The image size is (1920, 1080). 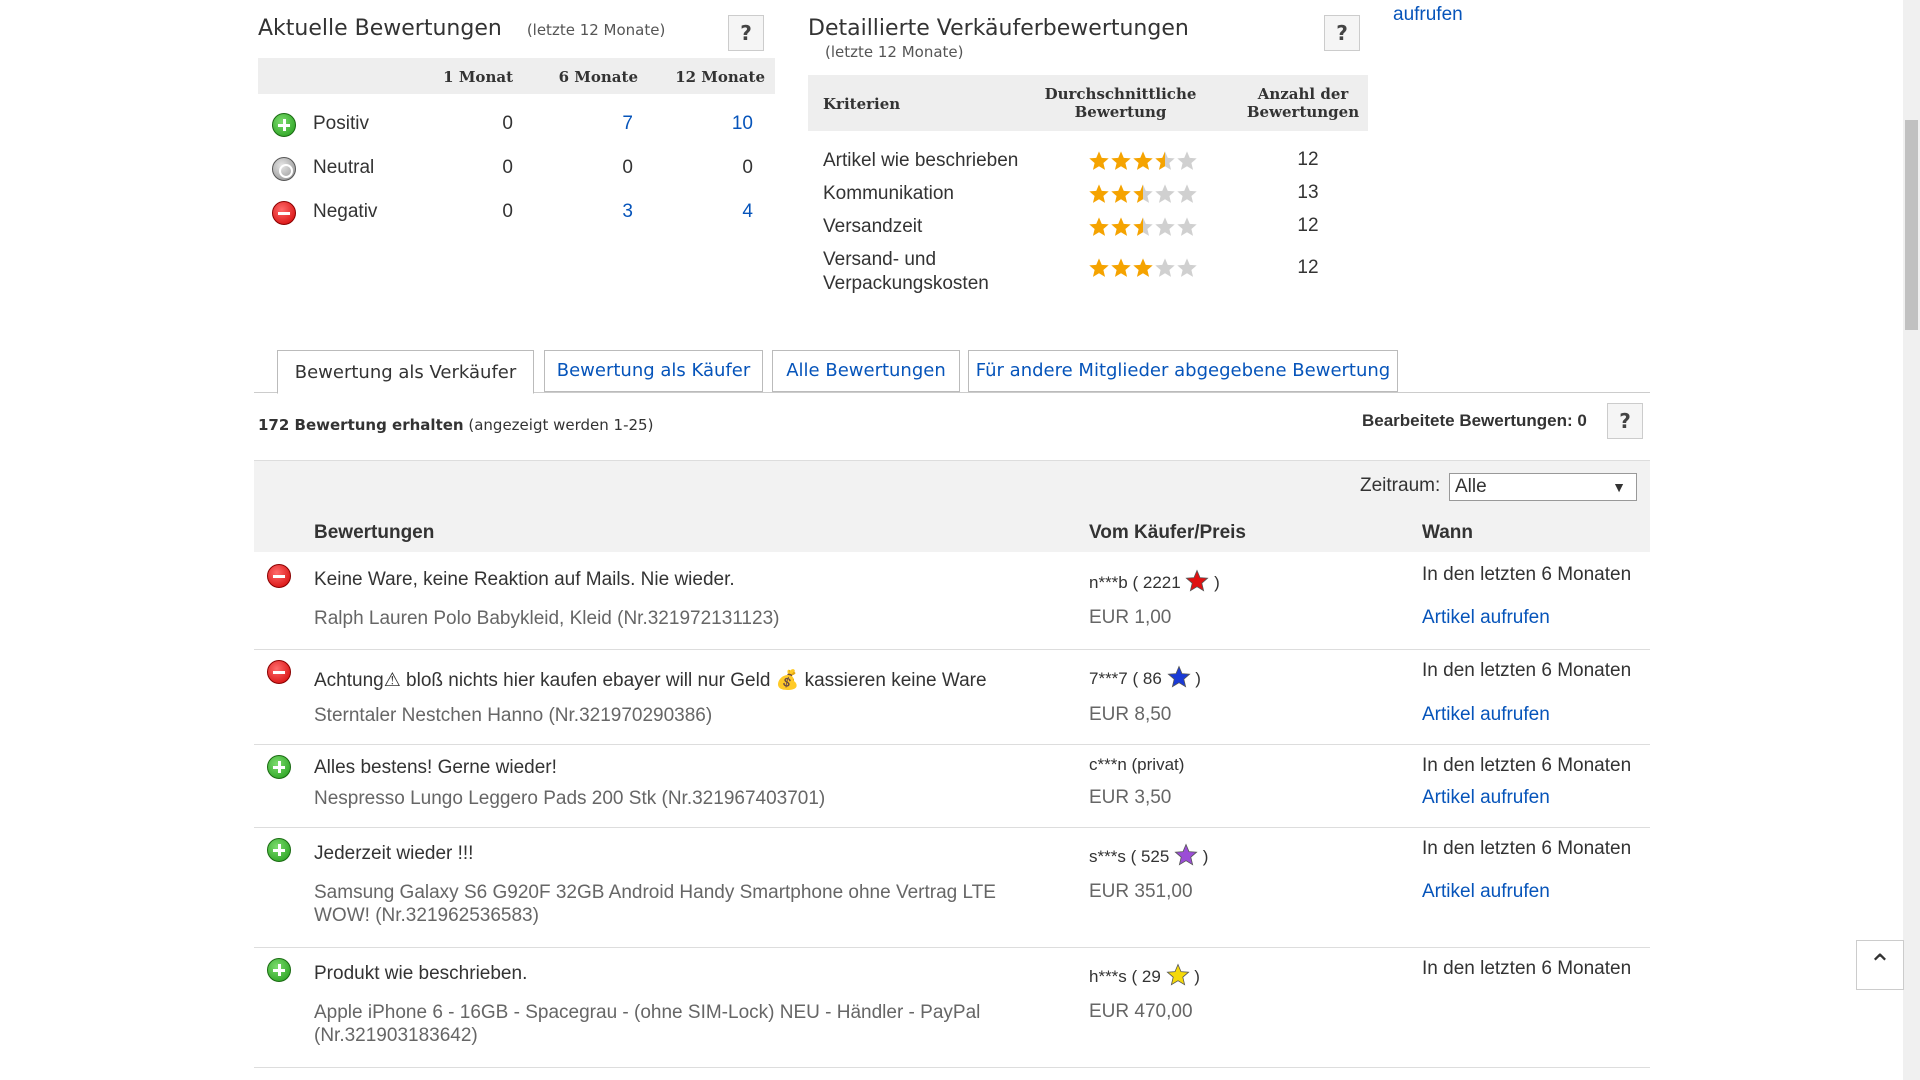 I want to click on feedback-count: 172 Bewertung erhalten, so click(x=361, y=425).